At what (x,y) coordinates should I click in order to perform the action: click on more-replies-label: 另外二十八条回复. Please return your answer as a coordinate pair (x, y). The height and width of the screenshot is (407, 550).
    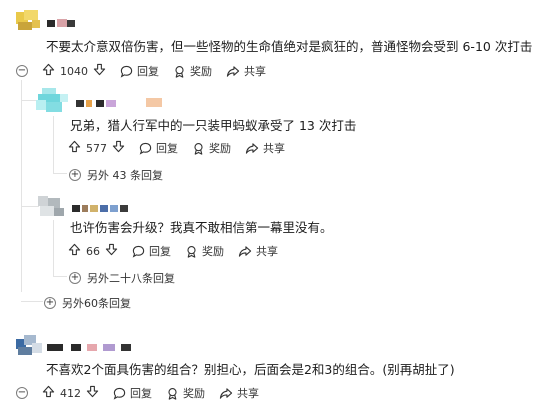
    Looking at the image, I should click on (131, 278).